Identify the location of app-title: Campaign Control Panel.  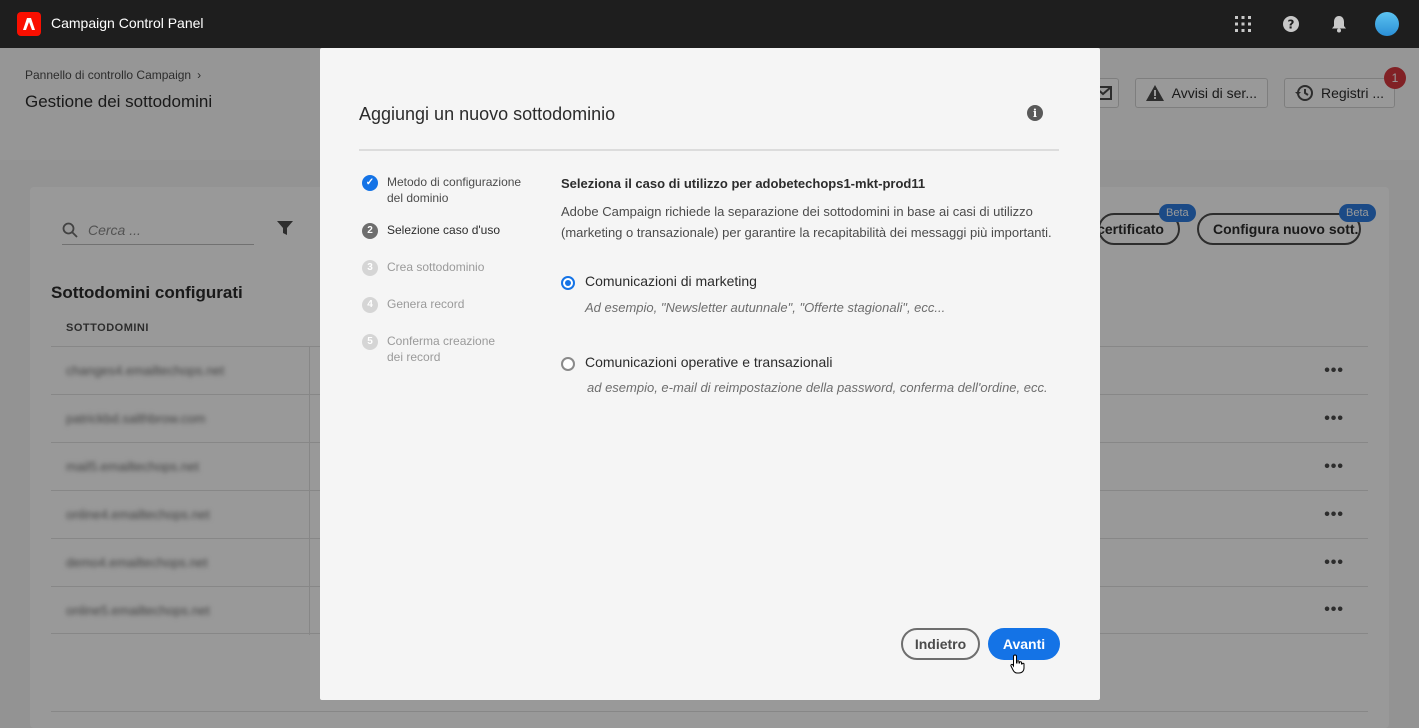
(127, 23).